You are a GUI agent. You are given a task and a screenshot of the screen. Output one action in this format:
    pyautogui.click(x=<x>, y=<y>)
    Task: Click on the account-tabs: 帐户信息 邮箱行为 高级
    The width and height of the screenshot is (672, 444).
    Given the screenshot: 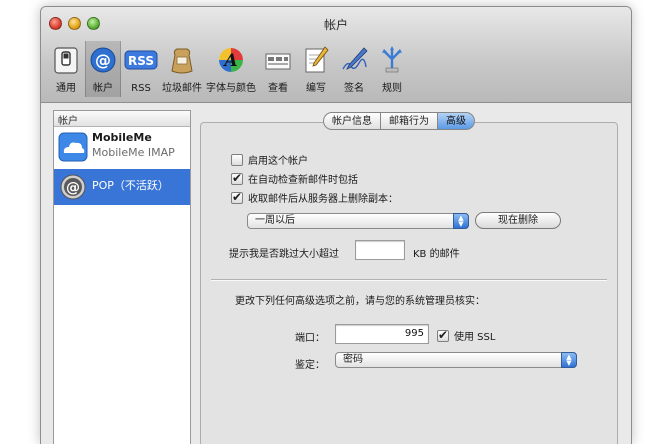 What is the action you would take?
    pyautogui.click(x=399, y=121)
    